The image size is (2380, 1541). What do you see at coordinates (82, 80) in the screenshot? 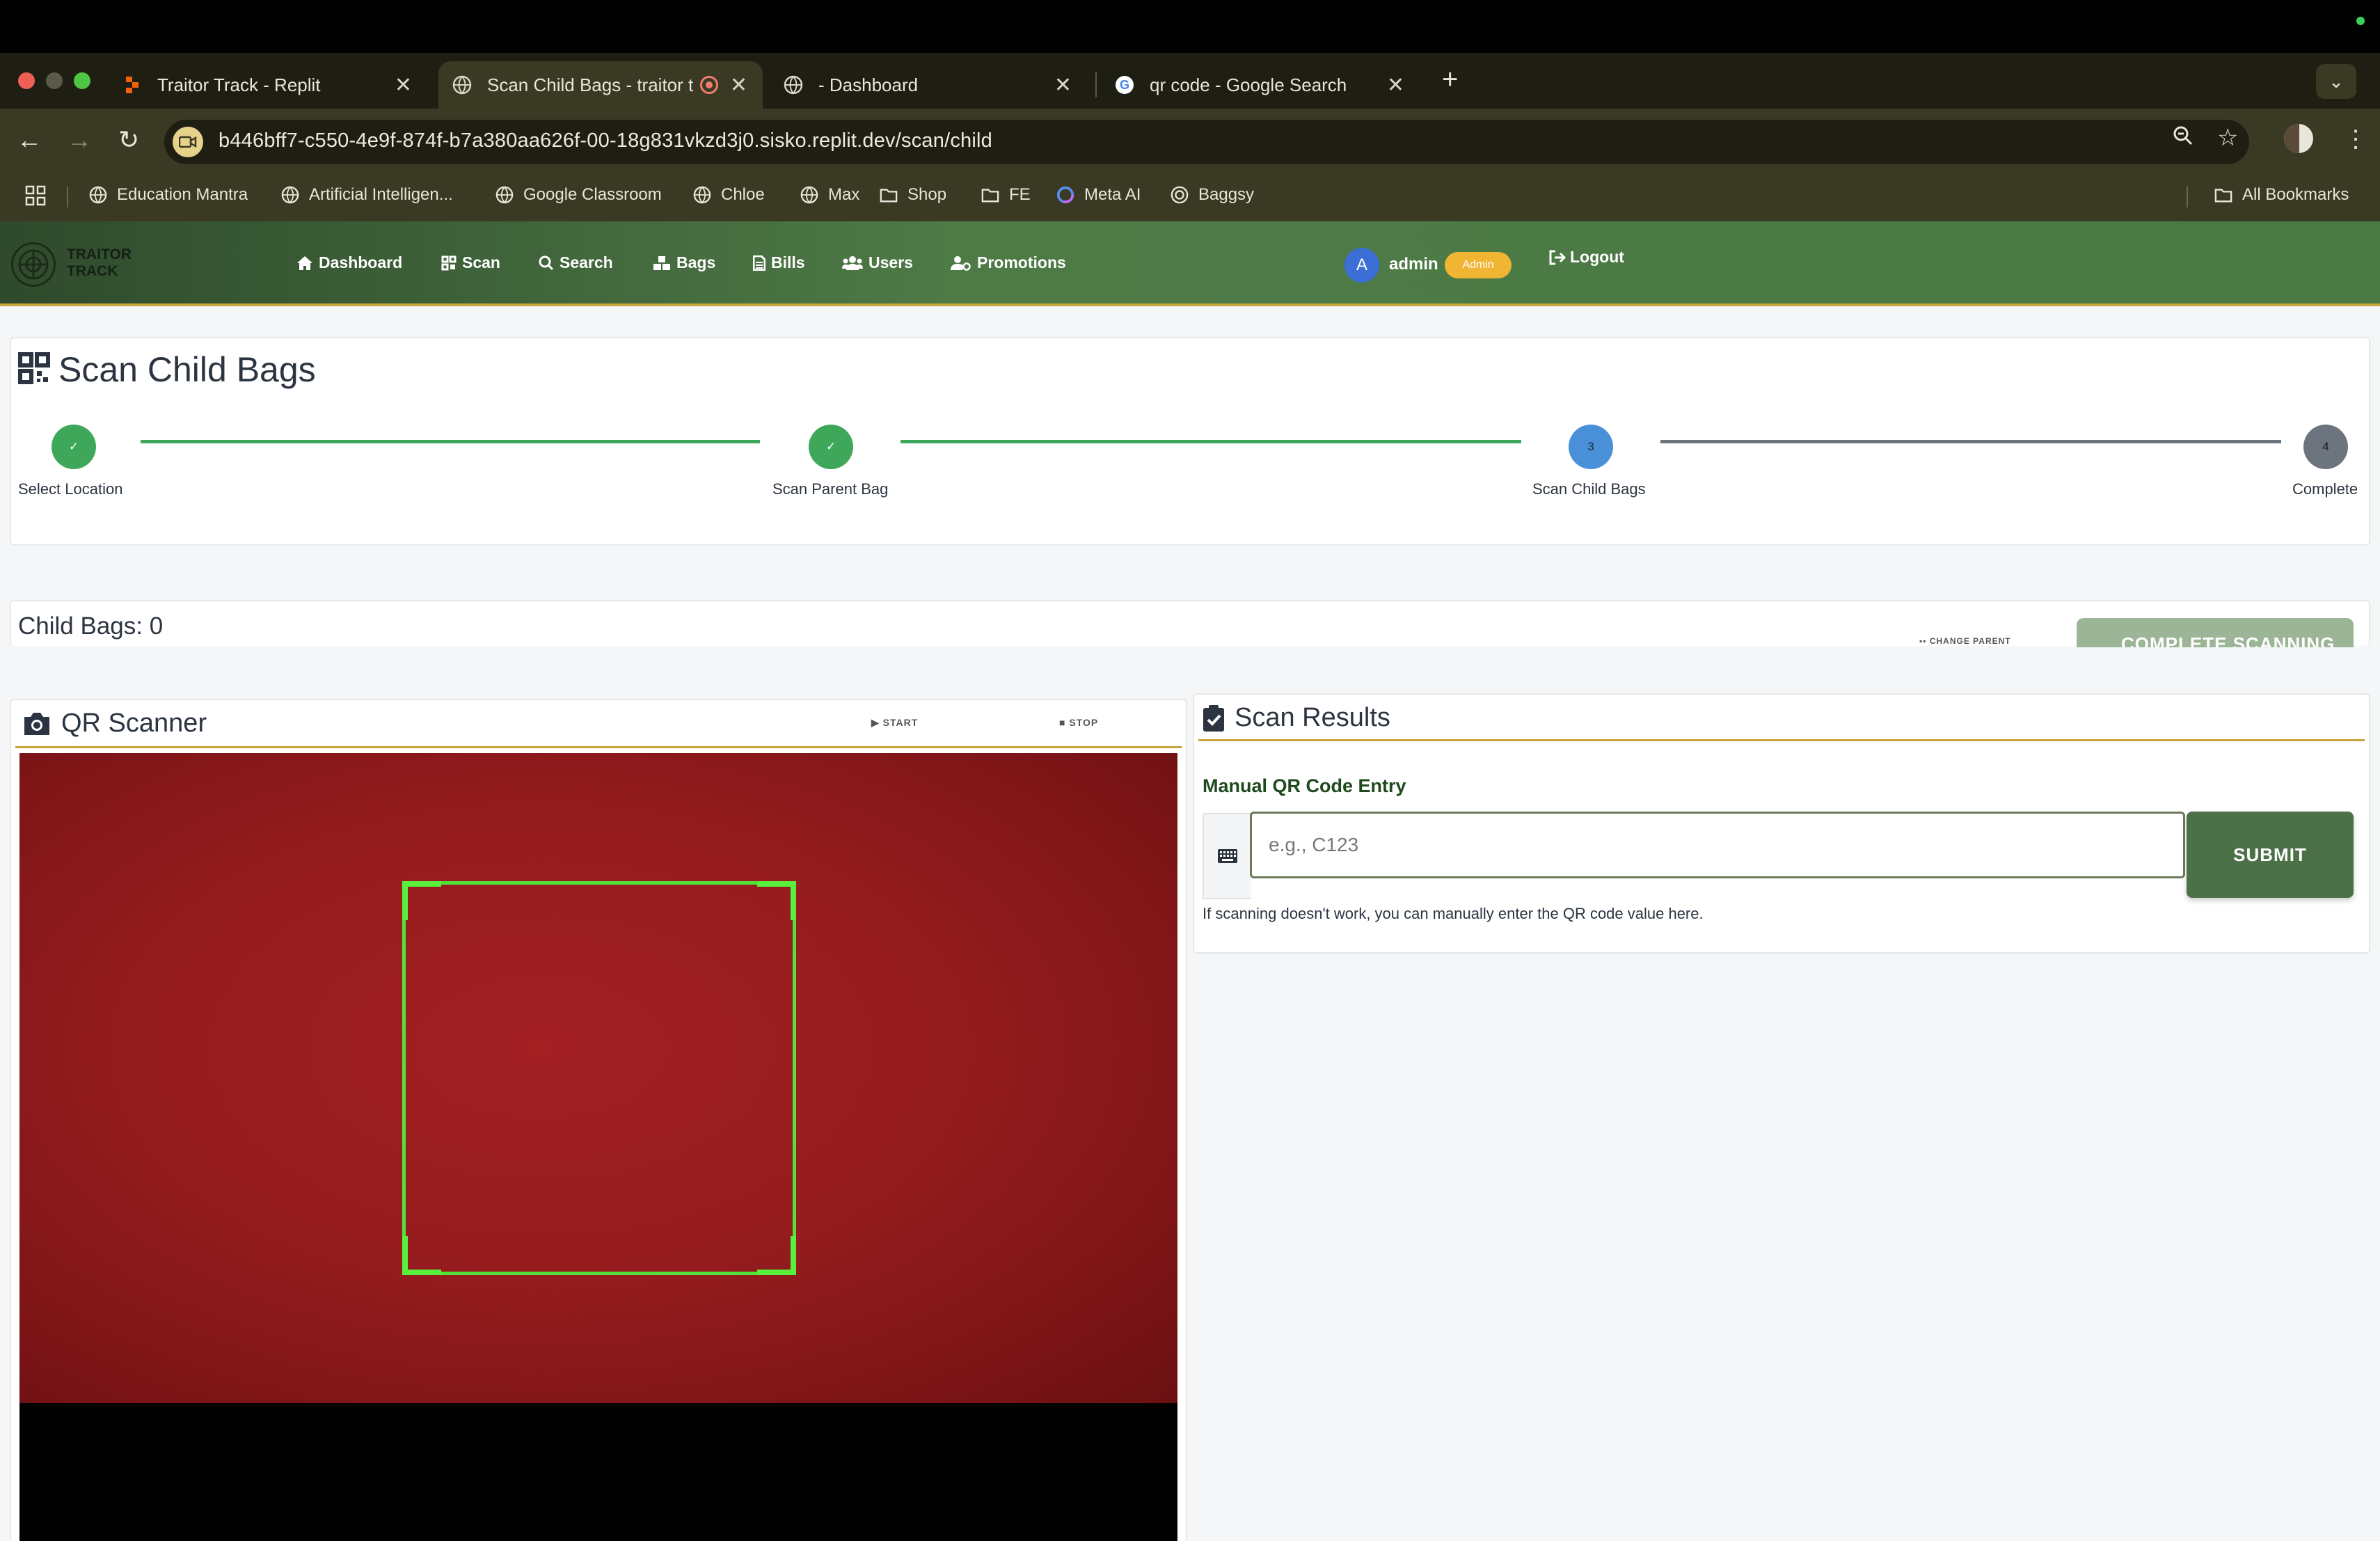
I see `maximize-window-button` at bounding box center [82, 80].